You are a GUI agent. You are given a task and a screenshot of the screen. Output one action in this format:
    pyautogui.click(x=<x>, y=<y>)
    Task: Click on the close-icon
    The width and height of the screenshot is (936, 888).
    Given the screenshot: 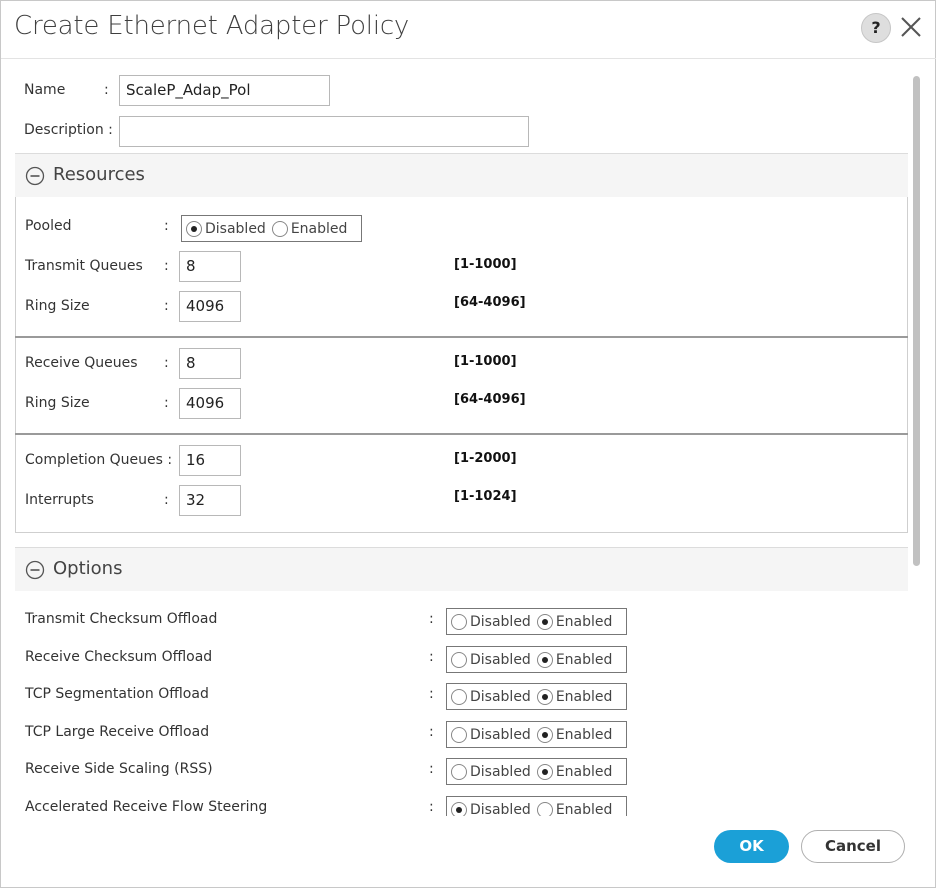 What is the action you would take?
    pyautogui.click(x=911, y=27)
    